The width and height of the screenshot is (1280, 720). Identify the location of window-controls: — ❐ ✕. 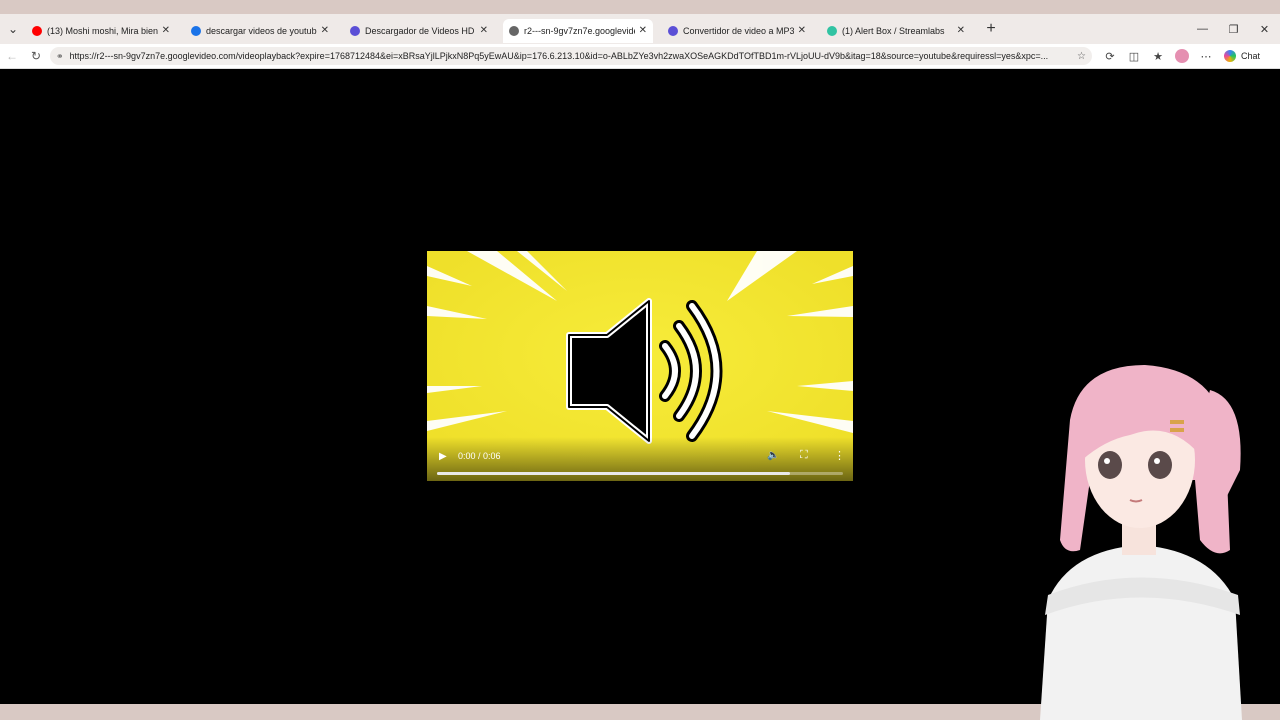
(1233, 29).